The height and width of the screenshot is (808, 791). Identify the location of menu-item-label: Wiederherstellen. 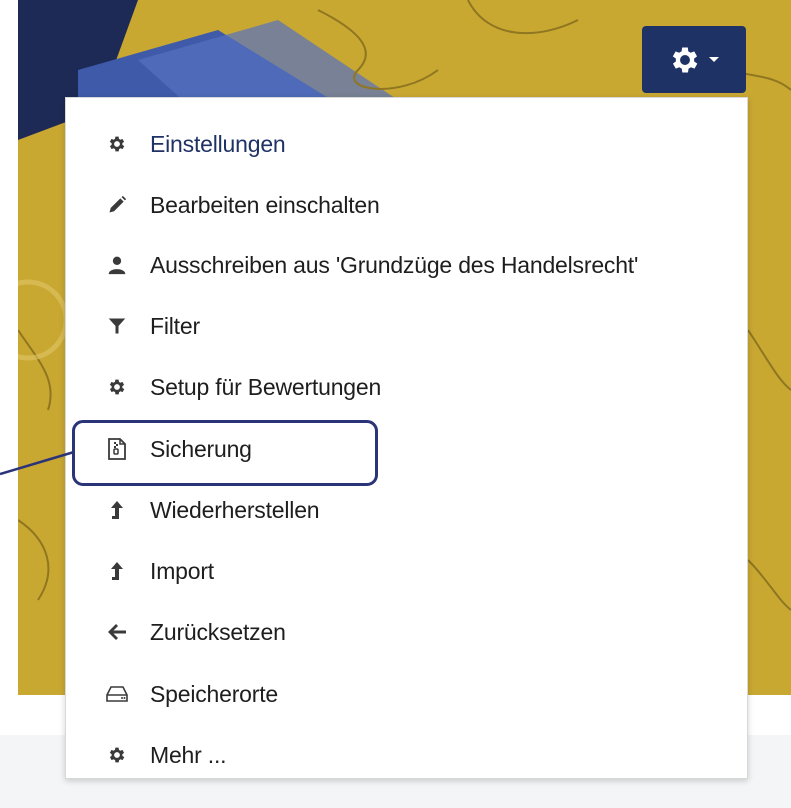
(235, 509).